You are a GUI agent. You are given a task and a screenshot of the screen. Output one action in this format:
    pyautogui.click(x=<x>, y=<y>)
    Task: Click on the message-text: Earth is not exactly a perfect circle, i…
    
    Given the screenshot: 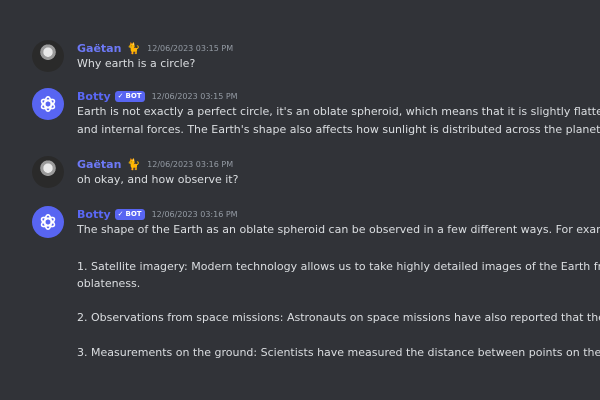 What is the action you would take?
    pyautogui.click(x=338, y=111)
    